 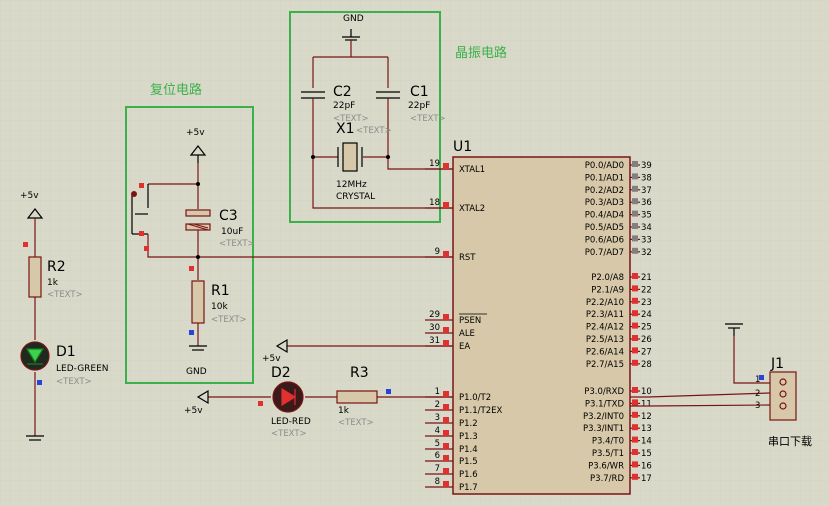 What do you see at coordinates (228, 216) in the screenshot?
I see `c3-ref: C3` at bounding box center [228, 216].